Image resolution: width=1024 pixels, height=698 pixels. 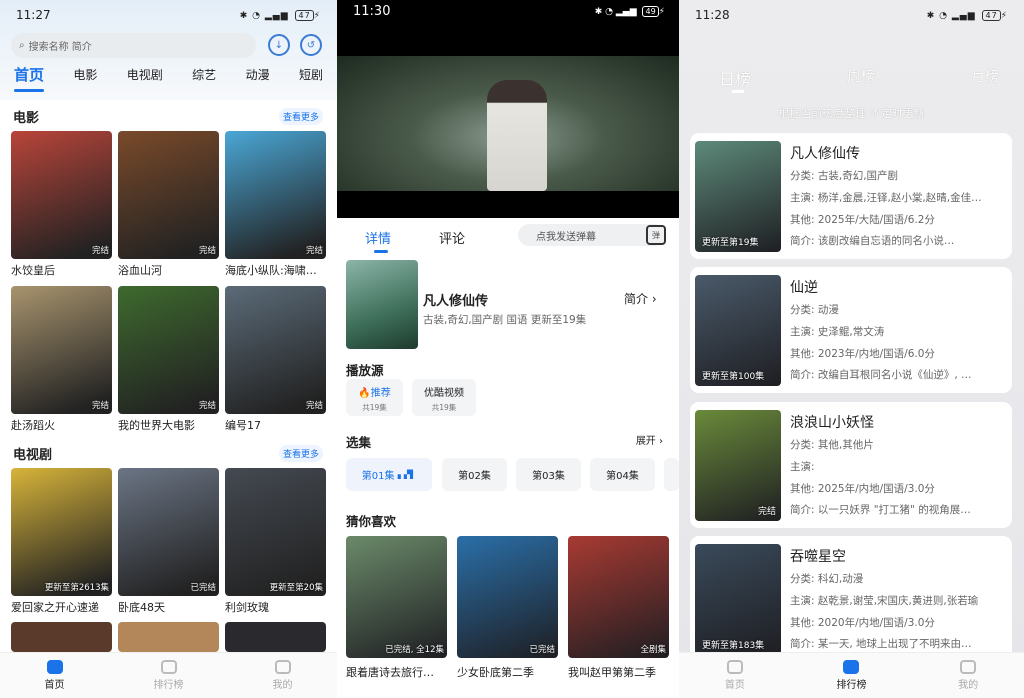 What do you see at coordinates (311, 45) in the screenshot?
I see `history-icon: ↺` at bounding box center [311, 45].